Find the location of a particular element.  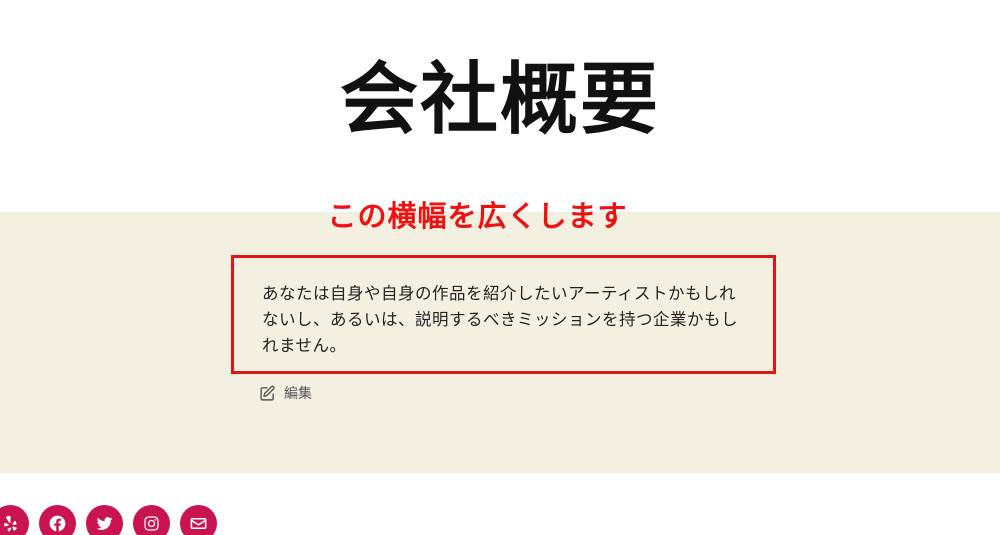

mail-link is located at coordinates (198, 520).